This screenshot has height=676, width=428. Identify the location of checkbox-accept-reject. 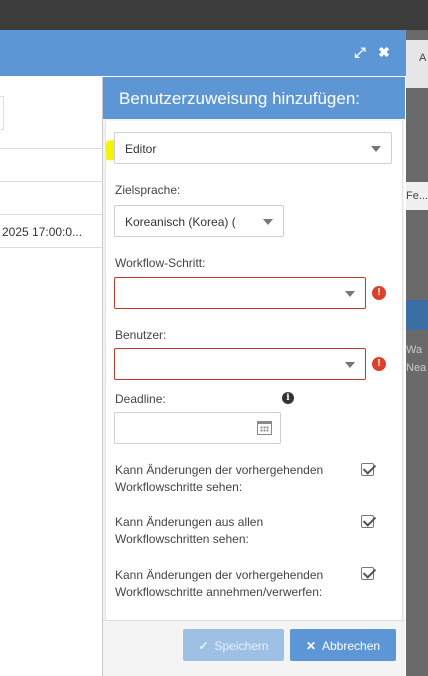
(367, 573).